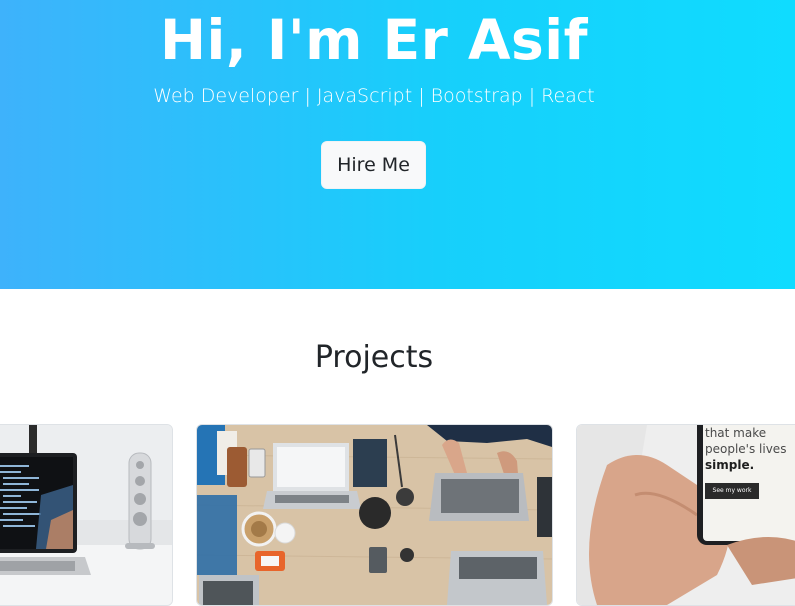 Image resolution: width=795 pixels, height=606 pixels. Describe the element at coordinates (736, 433) in the screenshot. I see `phone-text-line1: that make` at that location.